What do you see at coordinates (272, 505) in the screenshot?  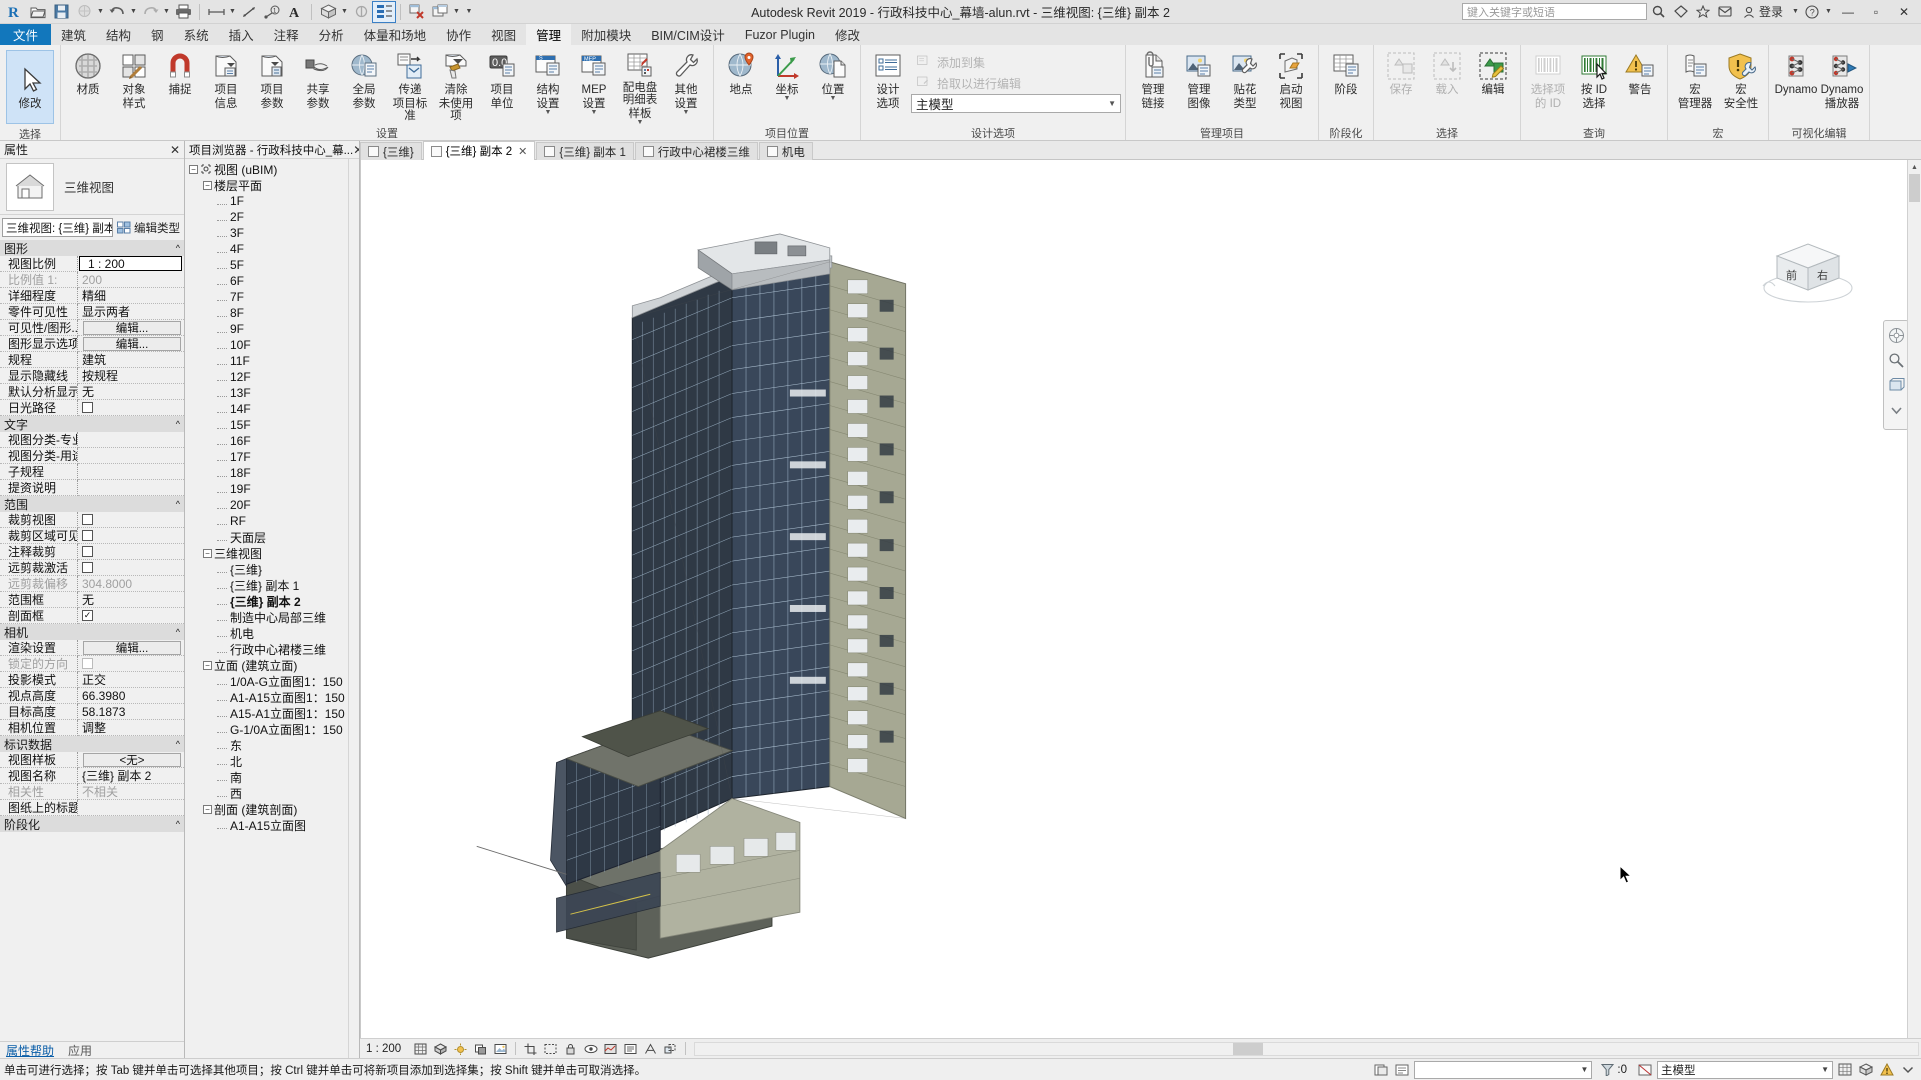 I see `tree-node: 20F` at bounding box center [272, 505].